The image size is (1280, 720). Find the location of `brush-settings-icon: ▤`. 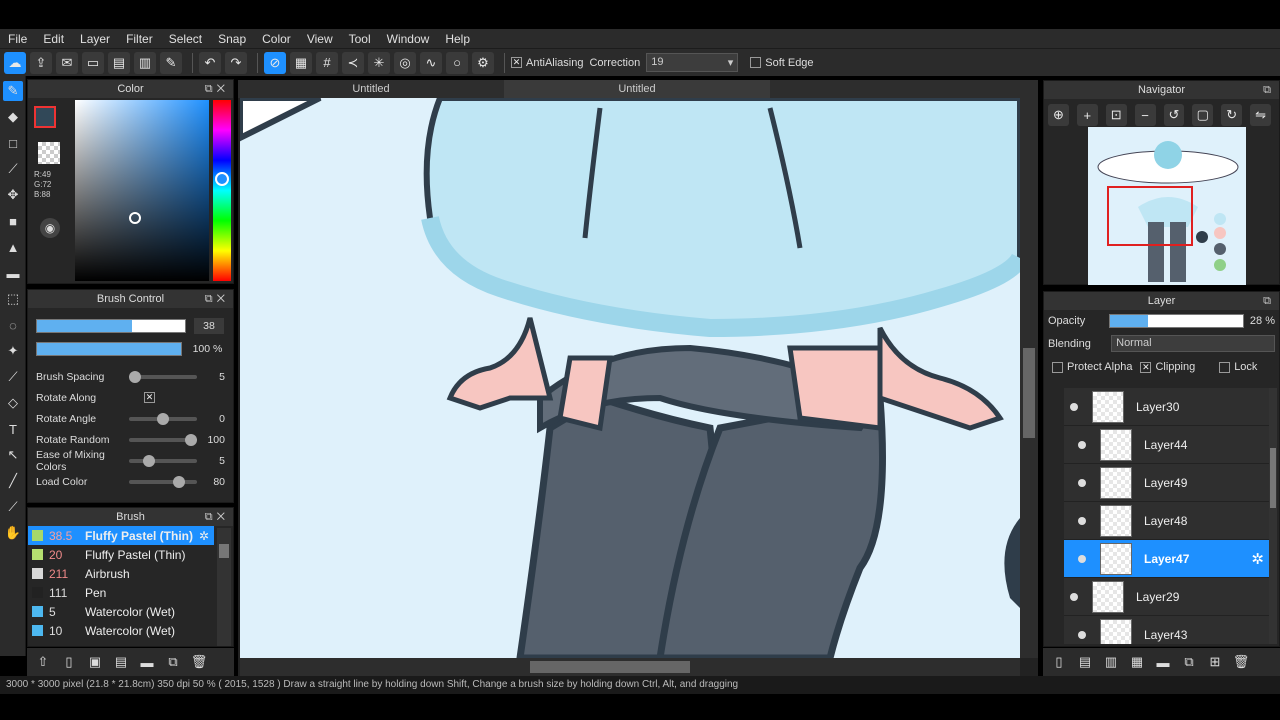

brush-settings-icon: ▤ is located at coordinates (121, 662).